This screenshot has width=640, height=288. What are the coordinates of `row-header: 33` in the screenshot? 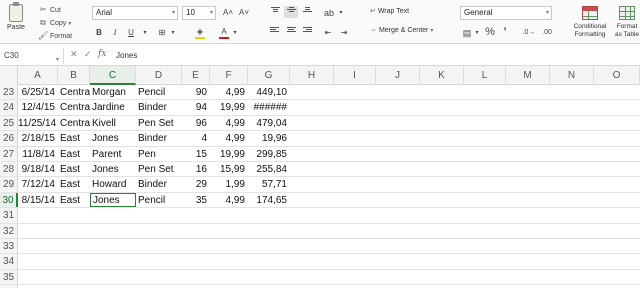 It's located at (9, 246).